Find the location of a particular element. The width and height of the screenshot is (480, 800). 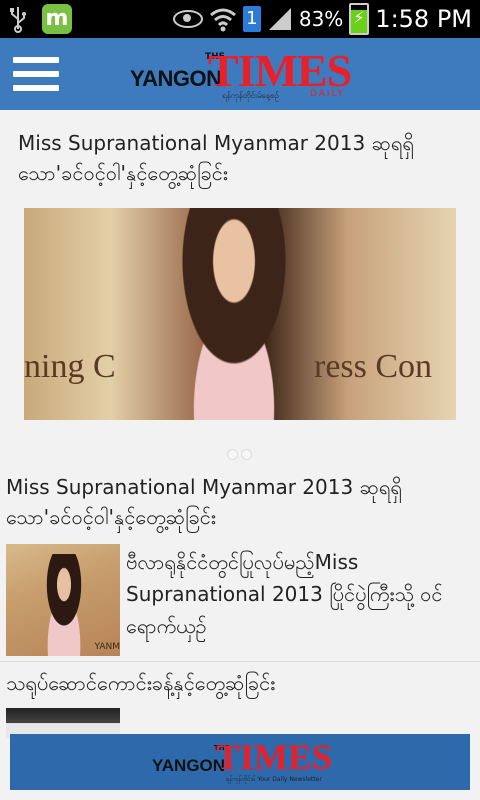

hamburger-menu-icon is located at coordinates (36, 74).